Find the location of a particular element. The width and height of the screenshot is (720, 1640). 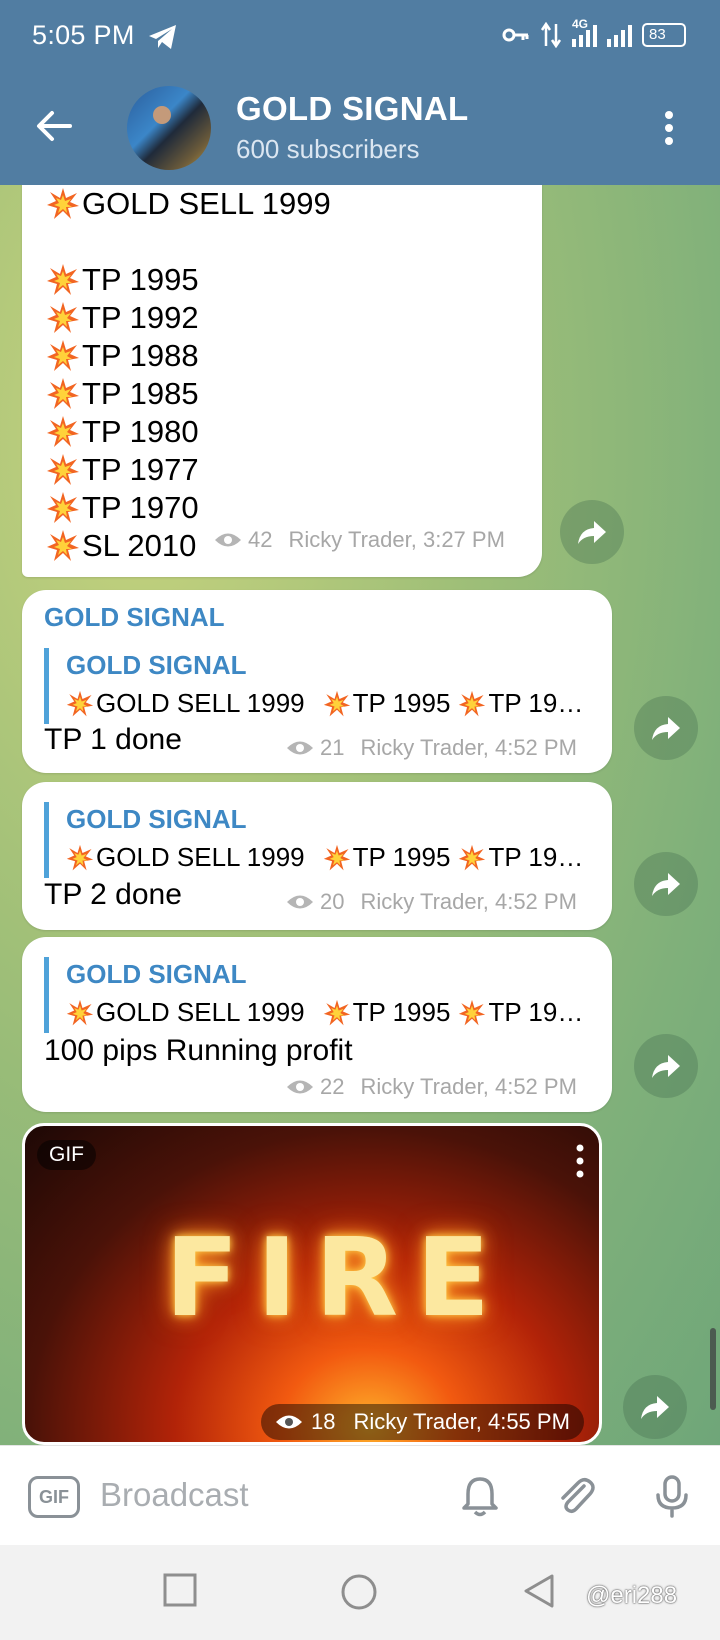

signal-line: TP 1970 is located at coordinates (188, 508).